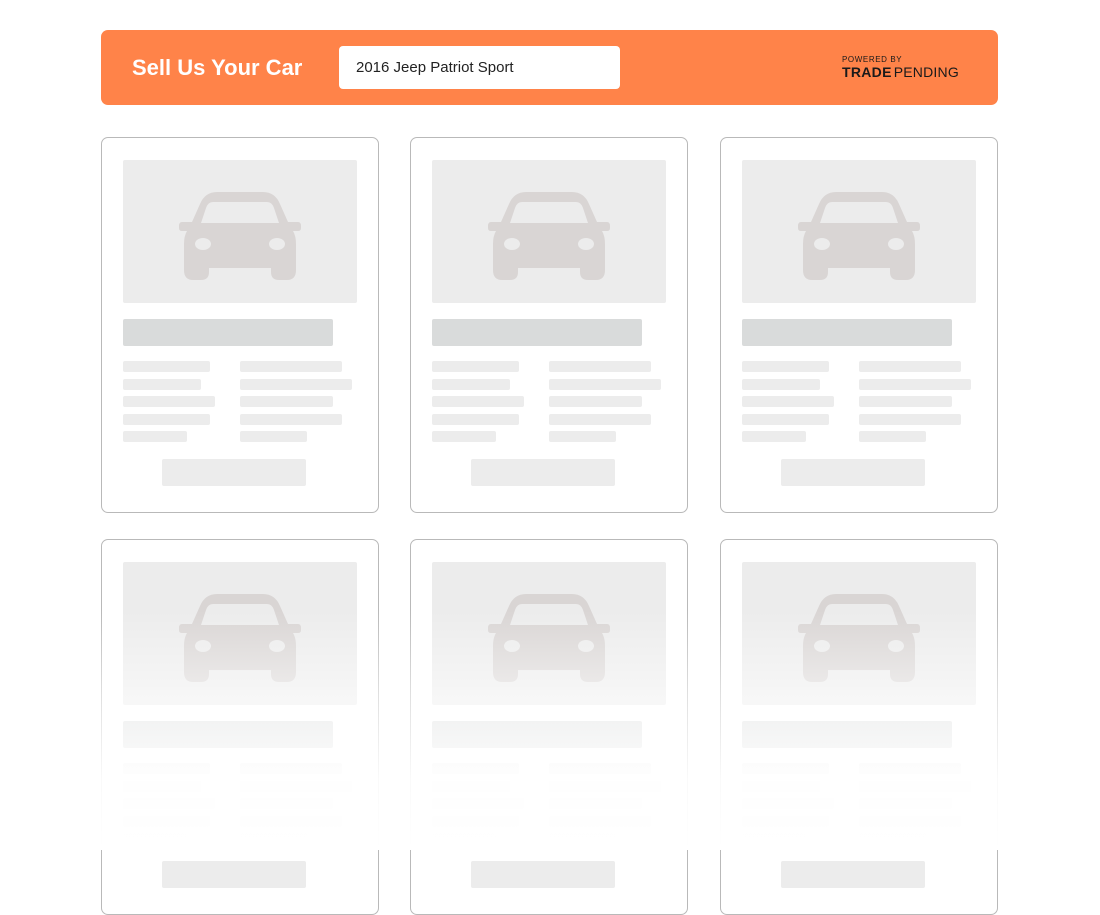 The width and height of the screenshot is (1100, 915). I want to click on powered-by-label: POWERED BY, so click(872, 59).